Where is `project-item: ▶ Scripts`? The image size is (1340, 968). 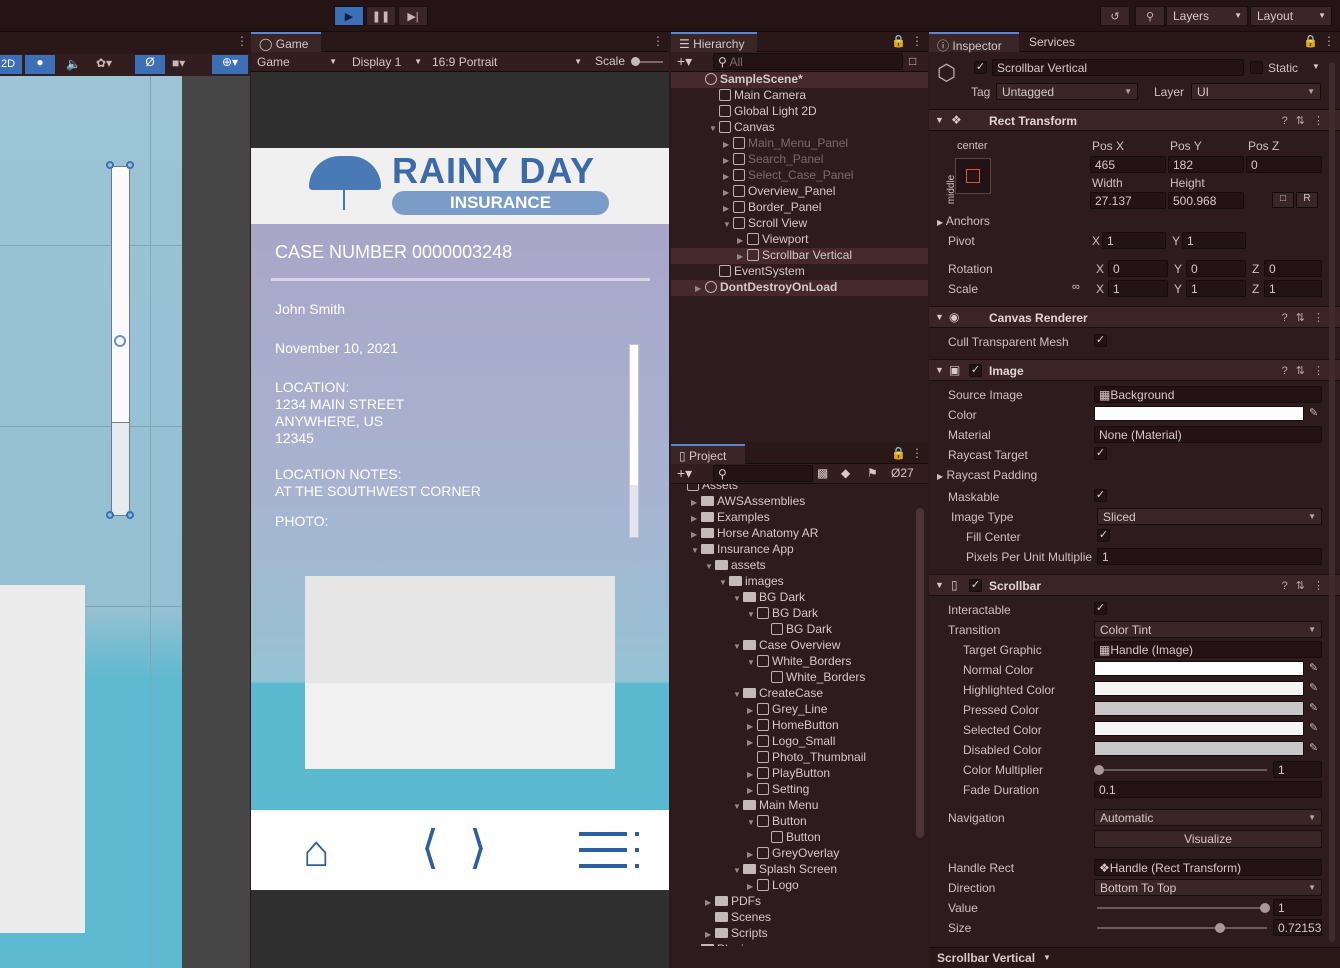 project-item: ▶ Scripts is located at coordinates (793, 934).